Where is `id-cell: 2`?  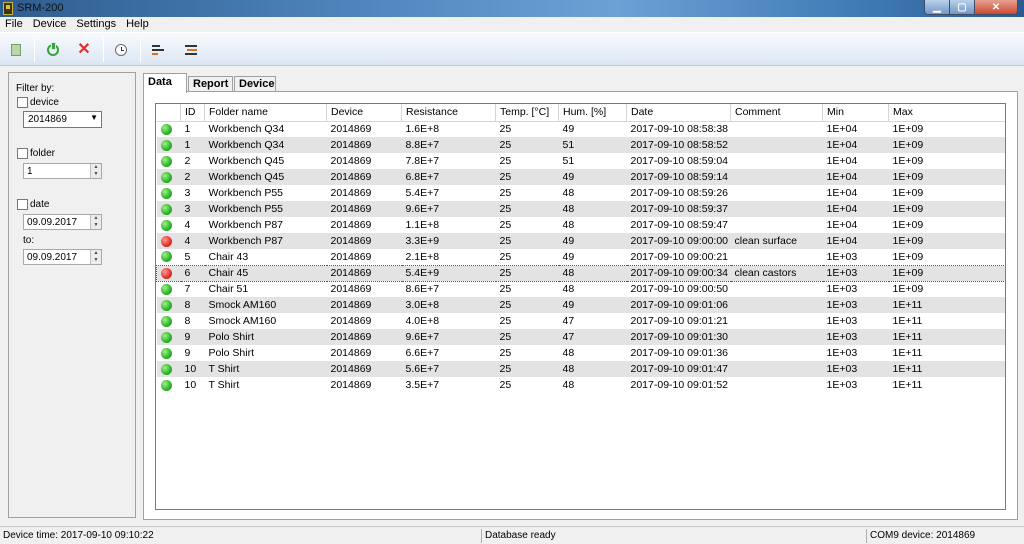
id-cell: 2 is located at coordinates (192, 177).